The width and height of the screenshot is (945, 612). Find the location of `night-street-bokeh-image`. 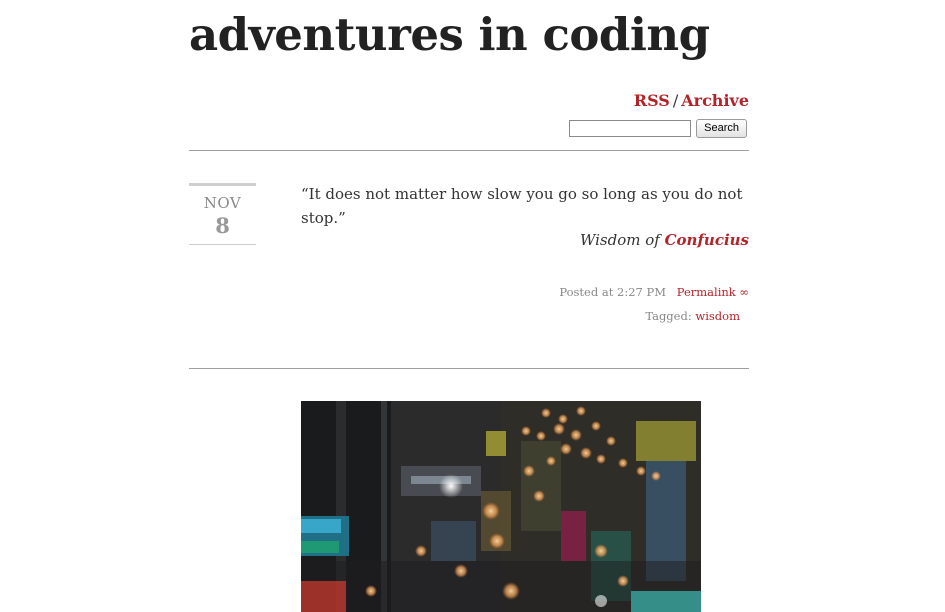

night-street-bokeh-image is located at coordinates (501, 506).